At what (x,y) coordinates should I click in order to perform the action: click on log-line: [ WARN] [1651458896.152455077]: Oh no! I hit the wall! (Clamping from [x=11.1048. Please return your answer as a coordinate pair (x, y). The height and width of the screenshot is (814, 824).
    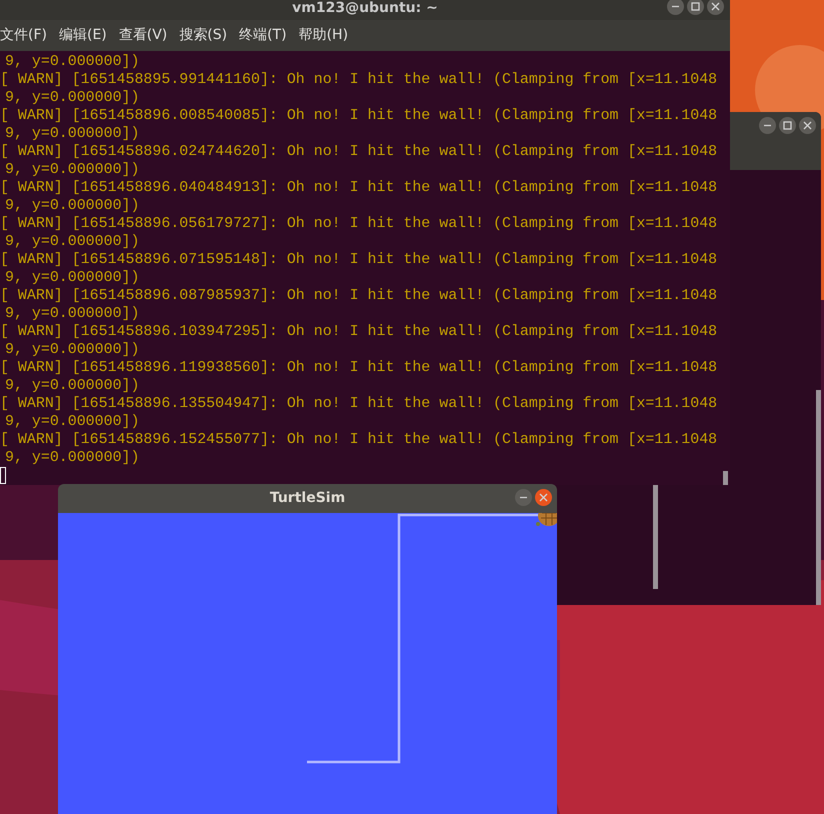
    Looking at the image, I should click on (359, 440).